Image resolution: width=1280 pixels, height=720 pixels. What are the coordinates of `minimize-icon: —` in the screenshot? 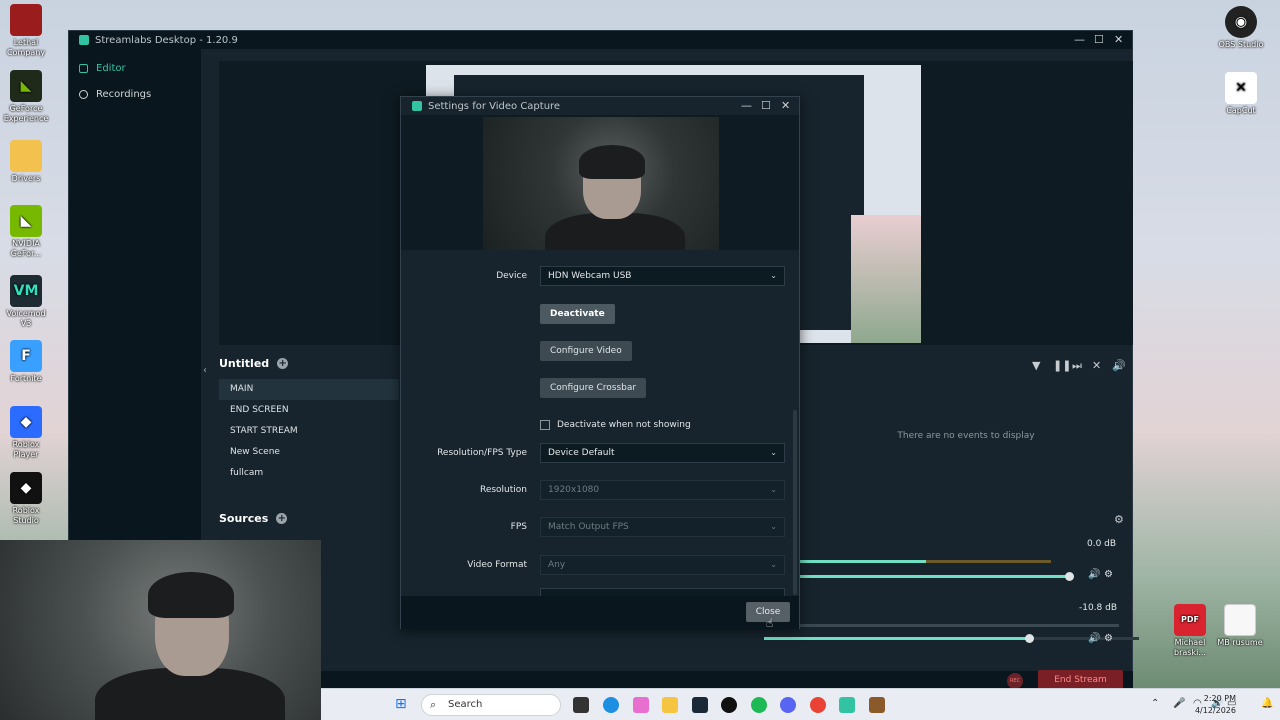 It's located at (1079, 39).